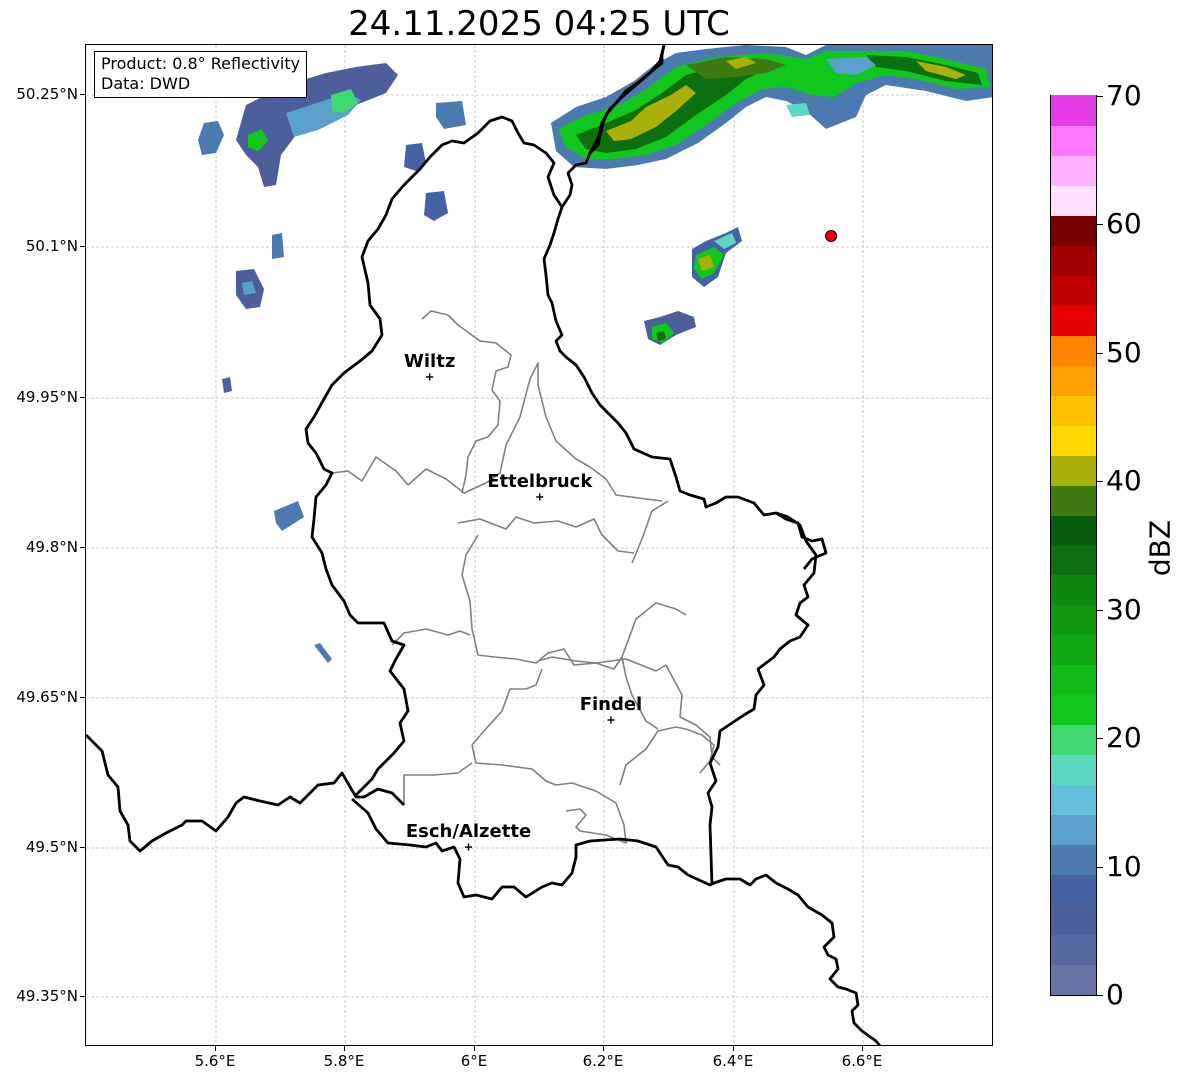  Describe the element at coordinates (429, 361) in the screenshot. I see `city-label: Wiltz` at that location.